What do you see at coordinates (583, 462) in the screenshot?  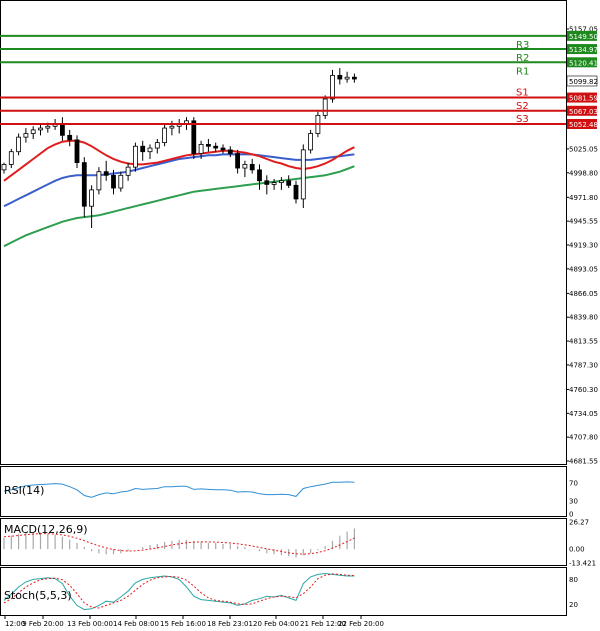 I see `y-tick-label: 4681.55` at bounding box center [583, 462].